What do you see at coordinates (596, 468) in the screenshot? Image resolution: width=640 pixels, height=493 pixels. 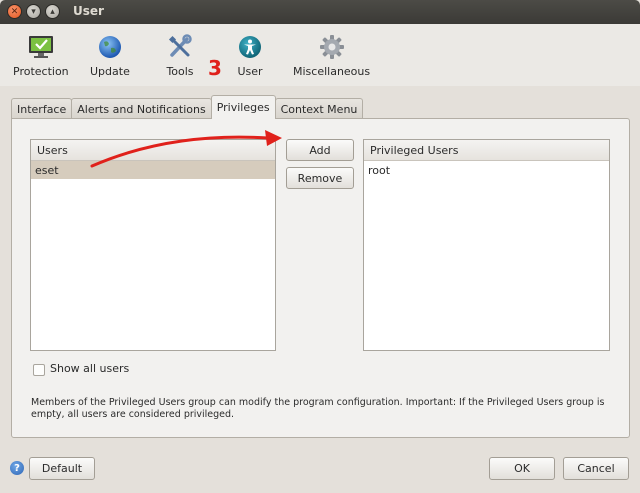 I see `cancel-button: Cancel` at bounding box center [596, 468].